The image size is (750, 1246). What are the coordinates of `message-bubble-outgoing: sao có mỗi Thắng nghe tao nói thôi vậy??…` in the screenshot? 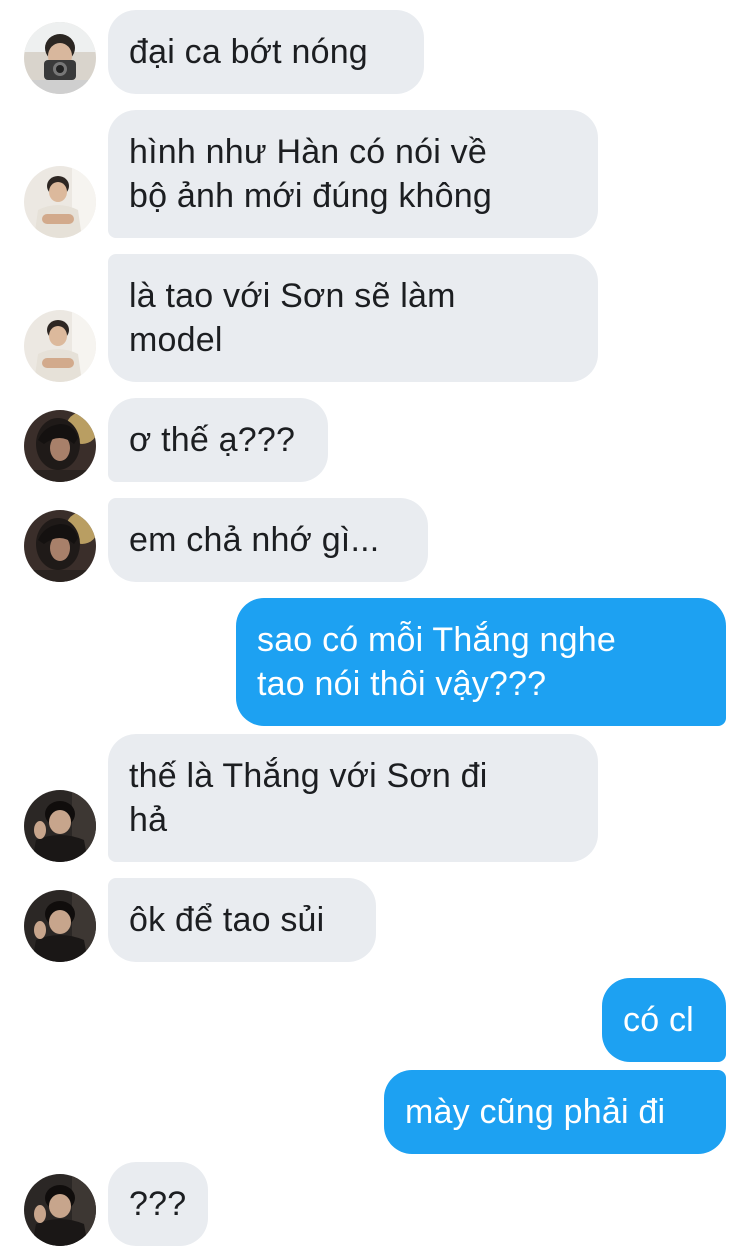 It's located at (481, 662).